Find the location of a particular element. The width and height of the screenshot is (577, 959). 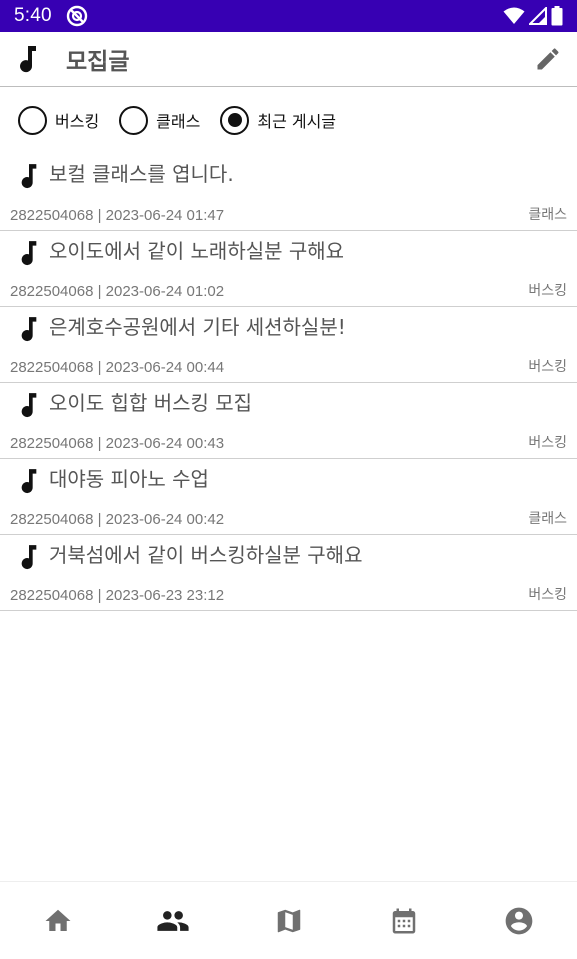

radio-selected-dot is located at coordinates (234, 120).